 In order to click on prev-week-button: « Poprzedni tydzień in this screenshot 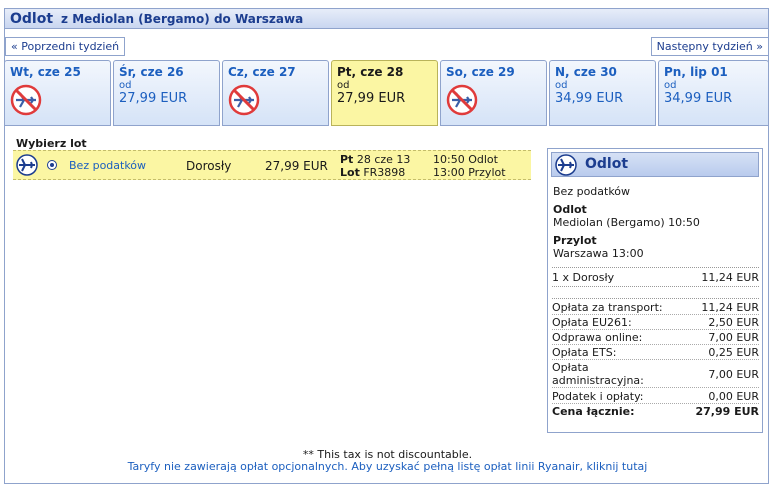, I will do `click(65, 46)`.